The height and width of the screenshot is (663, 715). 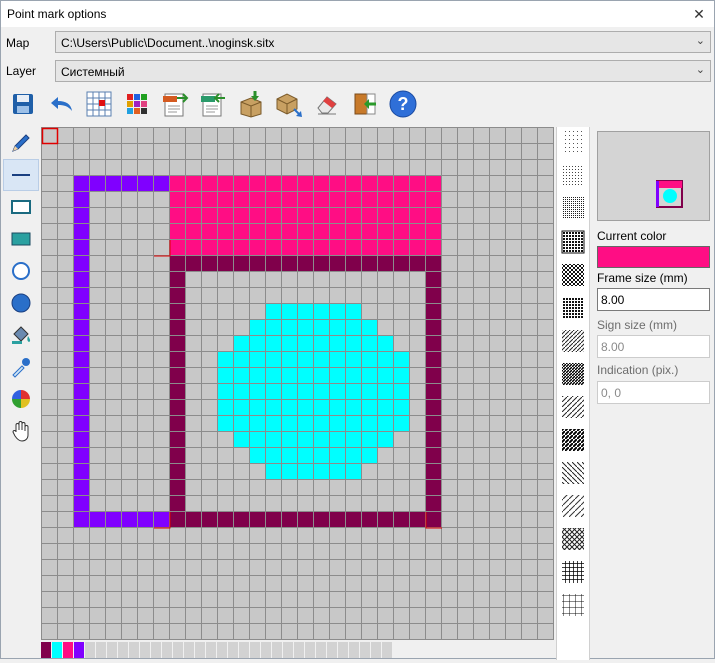 What do you see at coordinates (137, 104) in the screenshot?
I see `color-grid-button` at bounding box center [137, 104].